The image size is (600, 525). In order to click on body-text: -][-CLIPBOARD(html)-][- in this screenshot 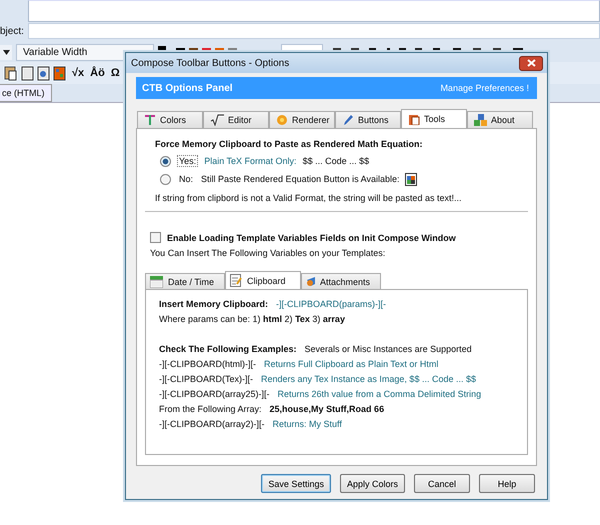, I will do `click(207, 363)`.